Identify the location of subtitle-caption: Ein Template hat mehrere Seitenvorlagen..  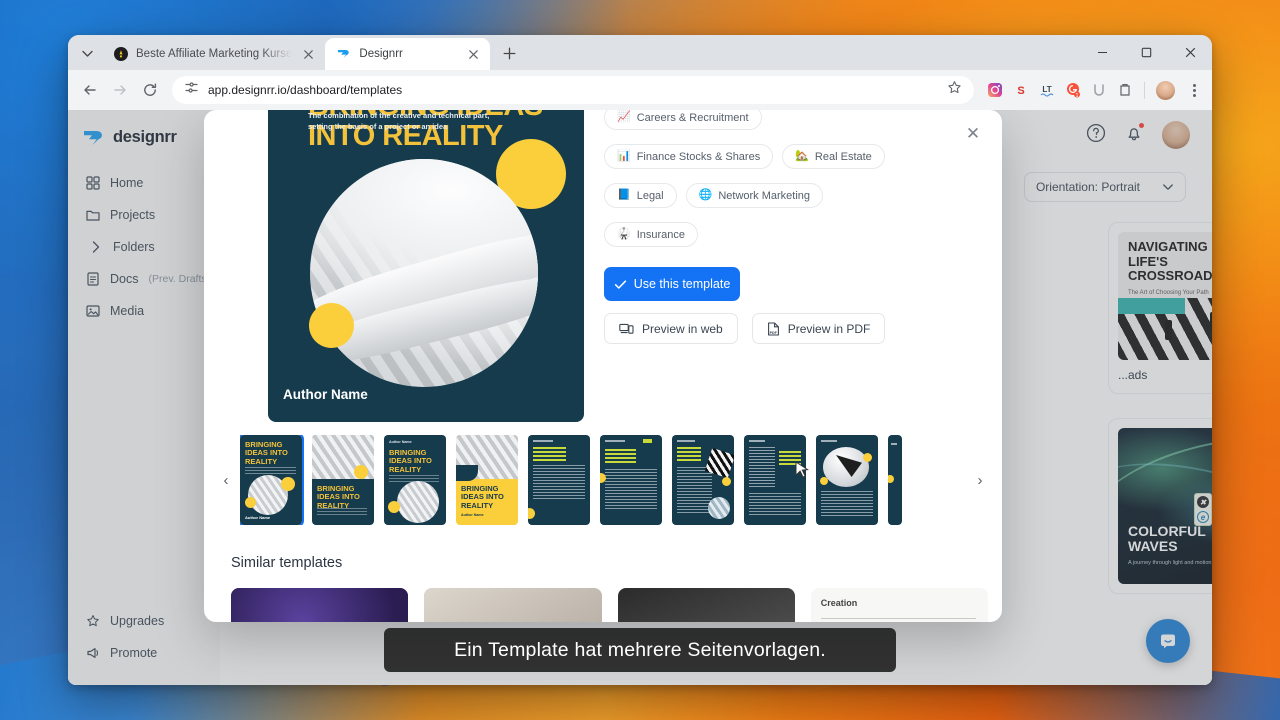
(640, 650).